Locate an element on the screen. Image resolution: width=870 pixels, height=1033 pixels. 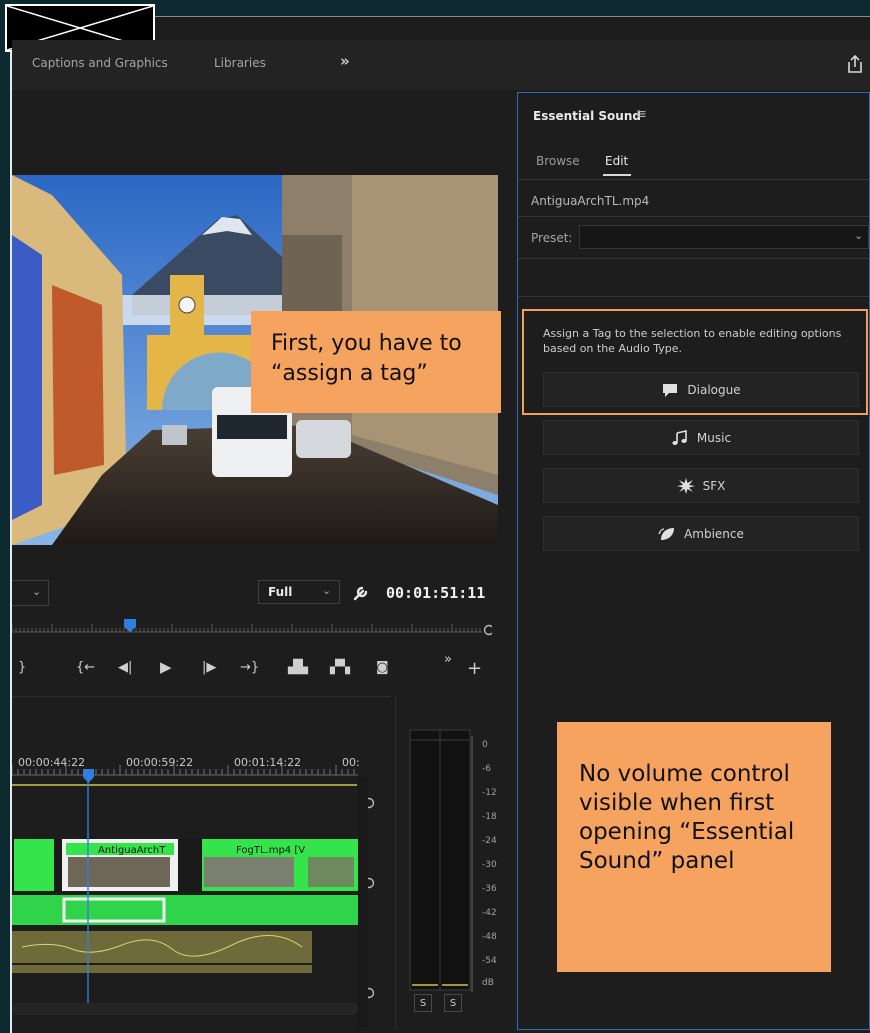
transport-controls: } {← ◀| ▶ |▶ →} ▟▙ ▞▚ ◙ » + is located at coordinates (262, 670).